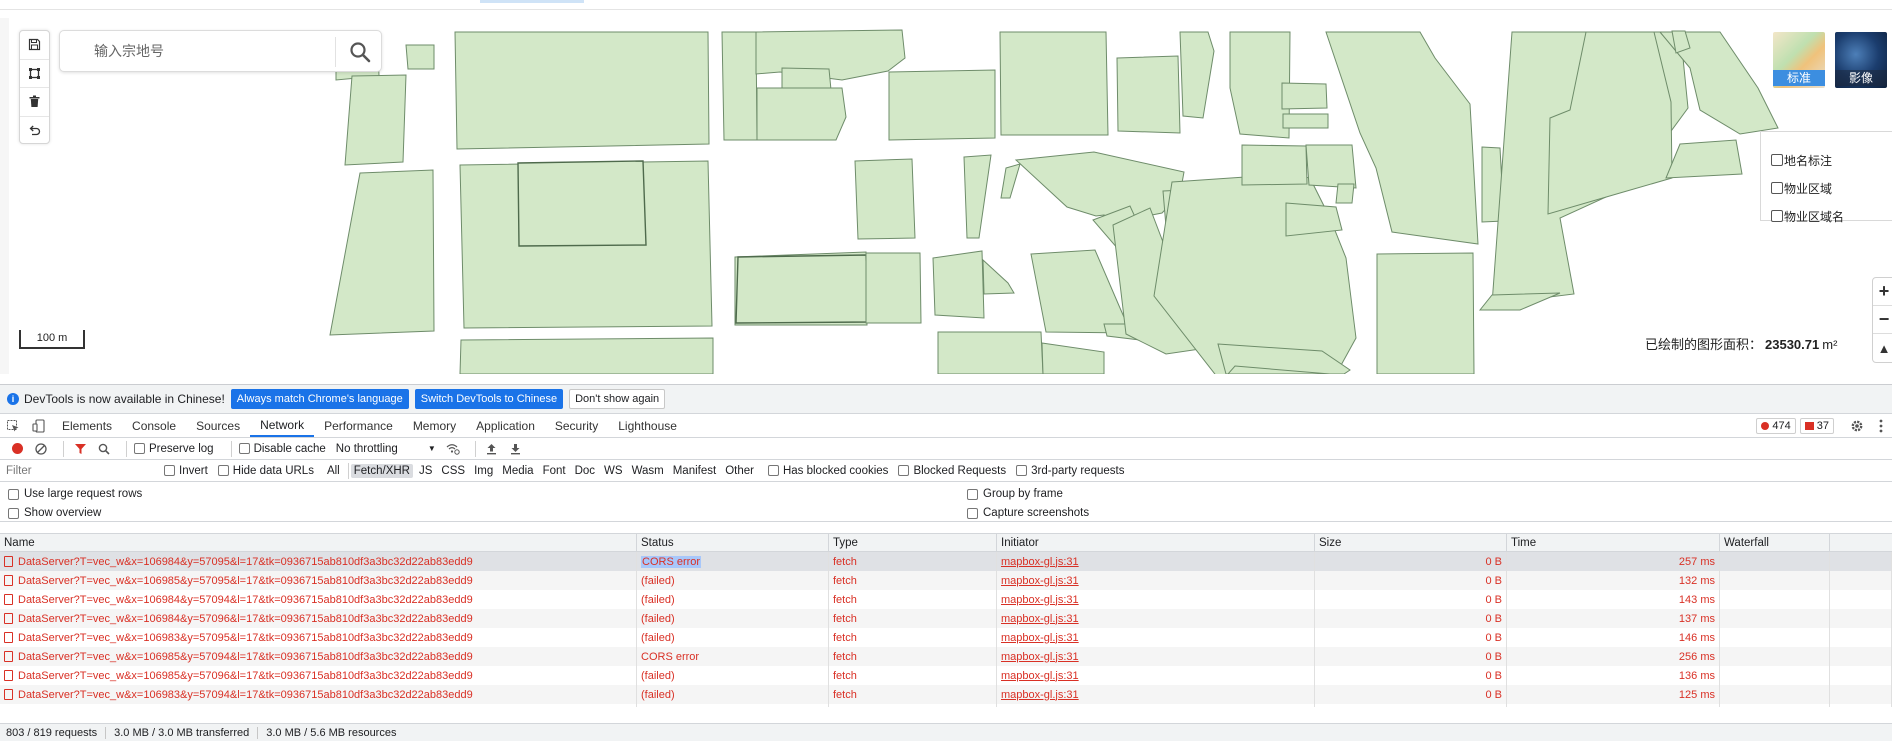 The image size is (1892, 741). I want to click on tab-lighthouse: Lighthouse, so click(647, 425).